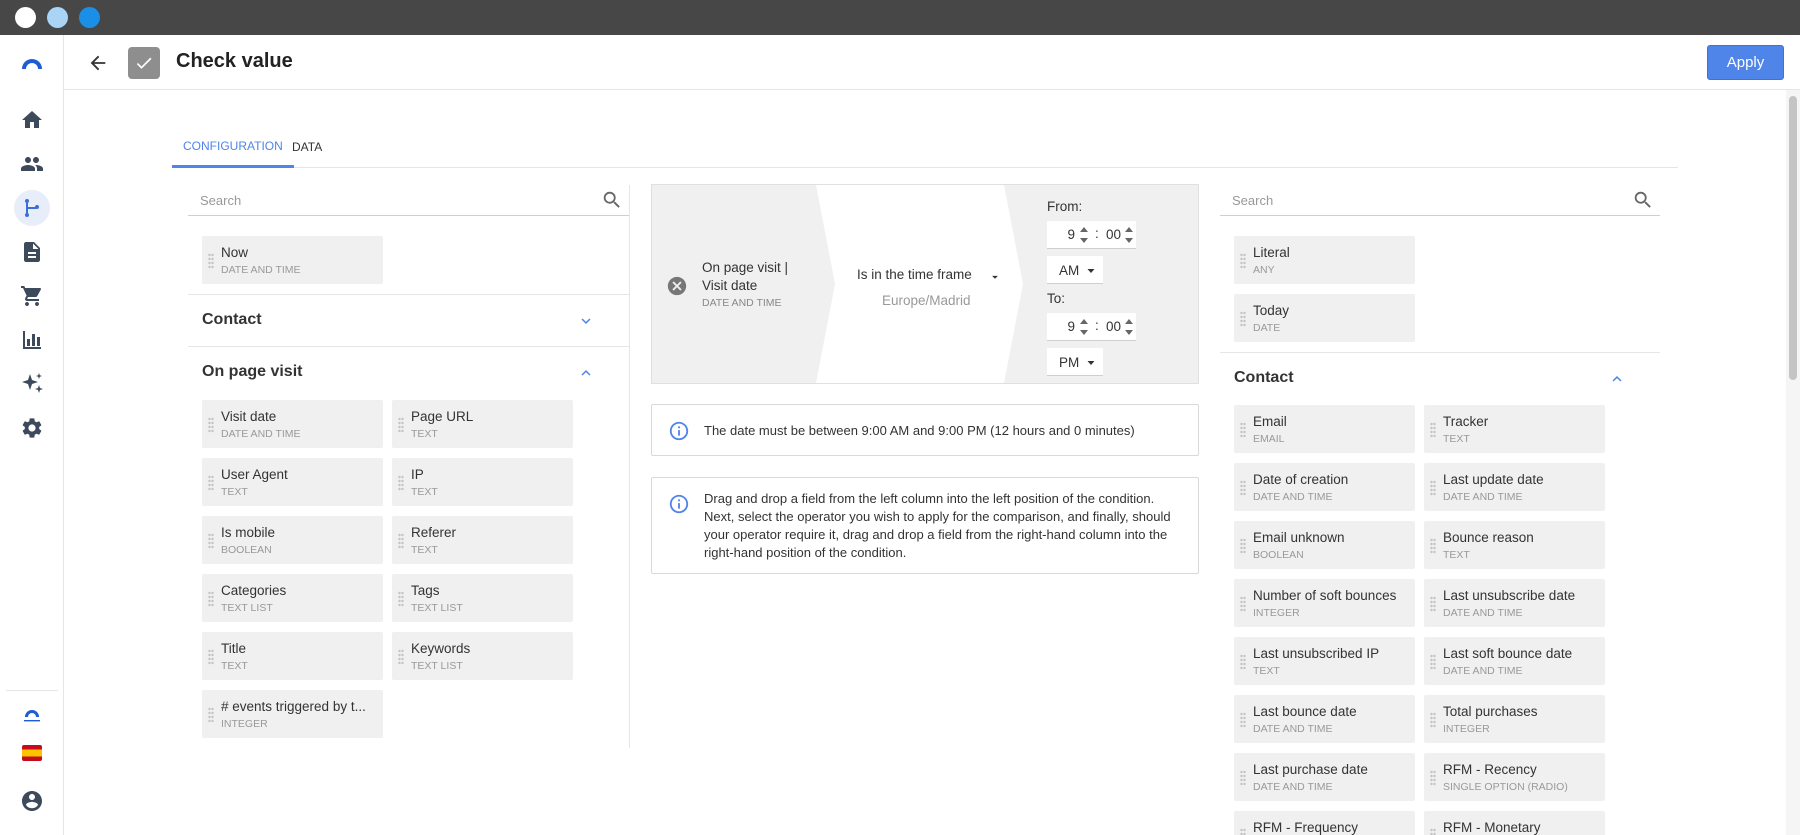 This screenshot has width=1800, height=835. I want to click on from-hour: 9, so click(1066, 234).